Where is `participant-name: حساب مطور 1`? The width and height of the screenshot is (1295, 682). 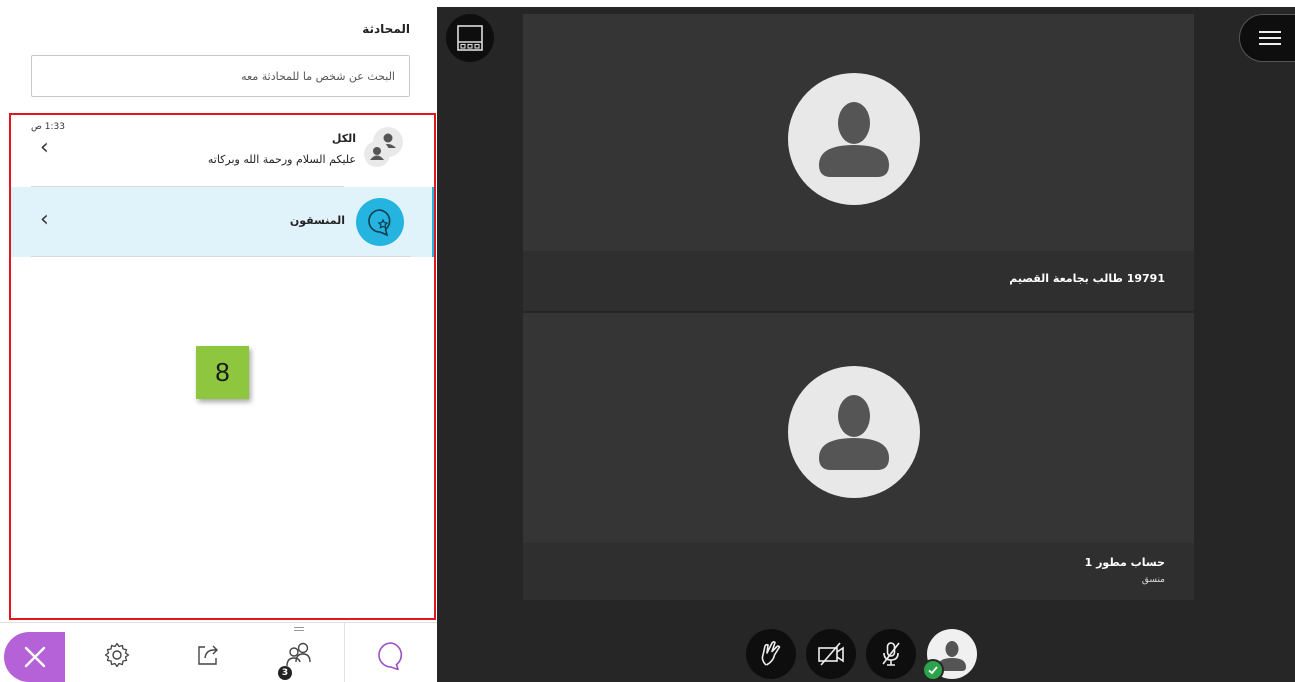 participant-name: حساب مطور 1 is located at coordinates (1124, 562).